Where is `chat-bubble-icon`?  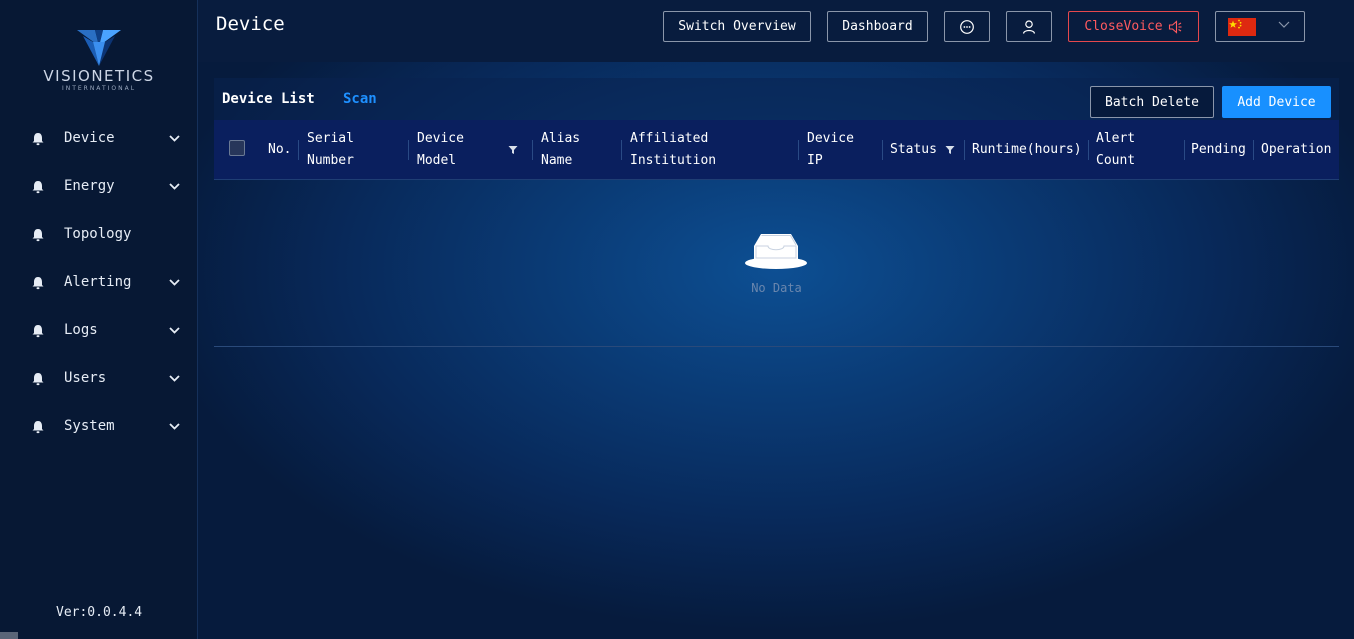 chat-bubble-icon is located at coordinates (967, 26).